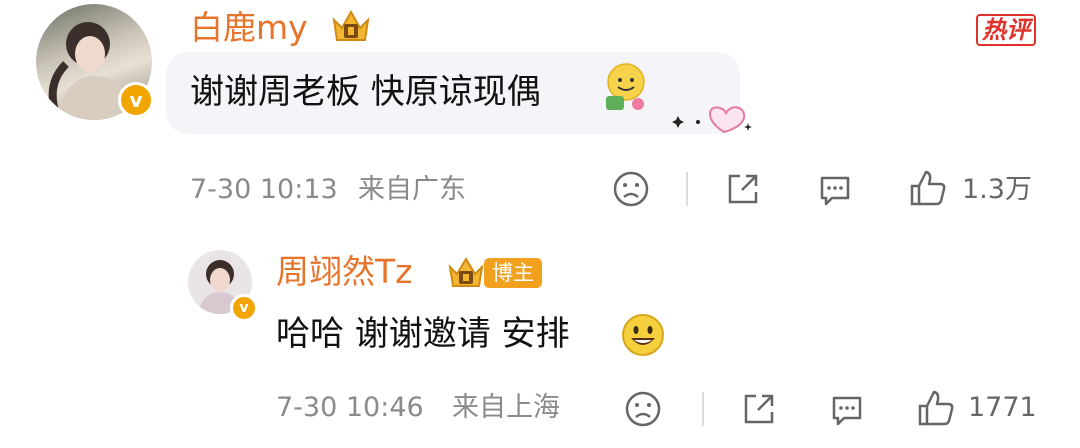 The image size is (1080, 448). I want to click on comment-location: 来自广东, so click(412, 189).